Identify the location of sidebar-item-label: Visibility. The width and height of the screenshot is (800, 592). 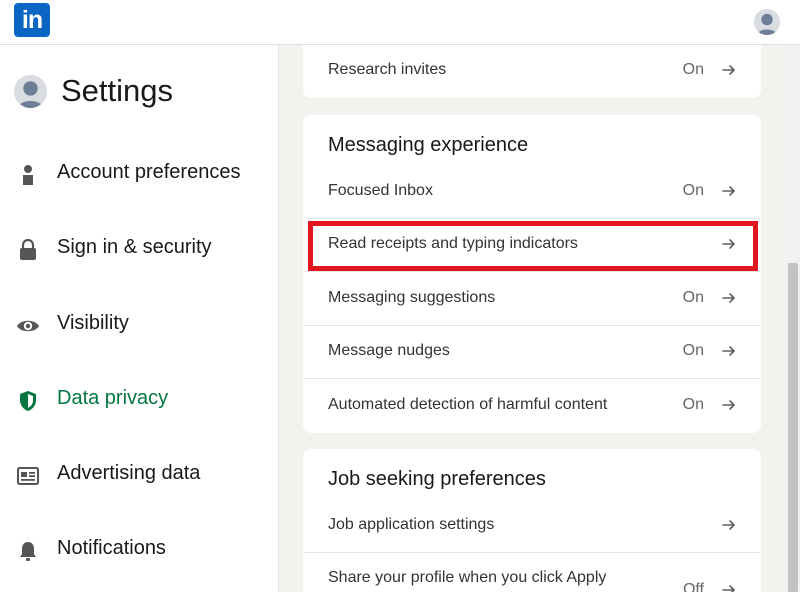
(93, 323).